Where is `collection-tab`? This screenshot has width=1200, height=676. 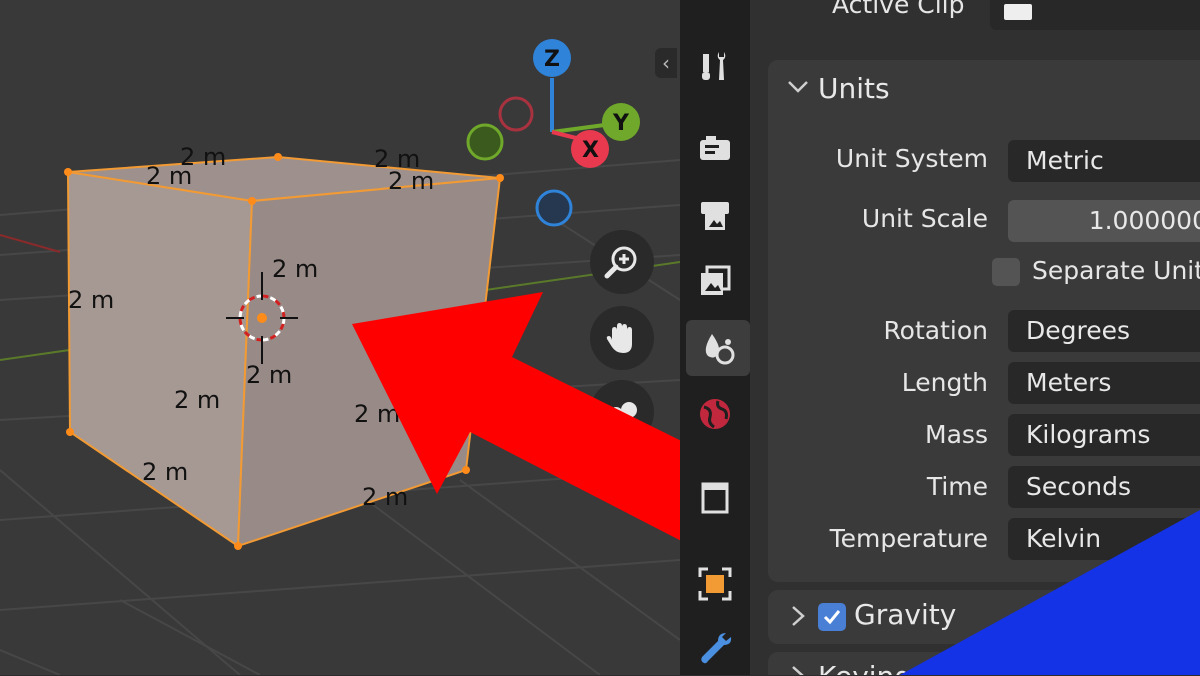 collection-tab is located at coordinates (715, 498).